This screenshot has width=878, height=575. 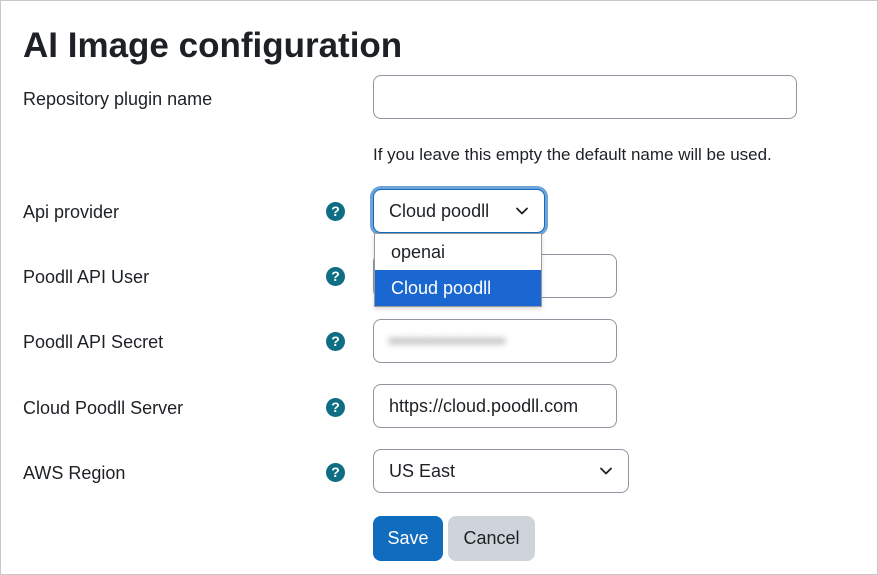 What do you see at coordinates (447, 340) in the screenshot?
I see `api-secret-value: ••••••••••••••••` at bounding box center [447, 340].